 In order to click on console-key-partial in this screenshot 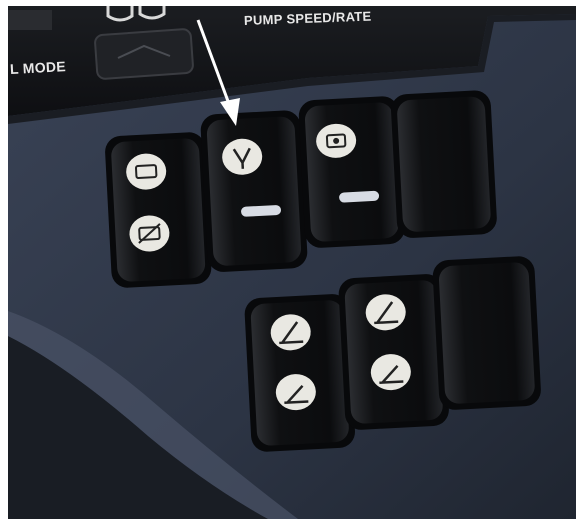, I will do `click(30, 20)`.